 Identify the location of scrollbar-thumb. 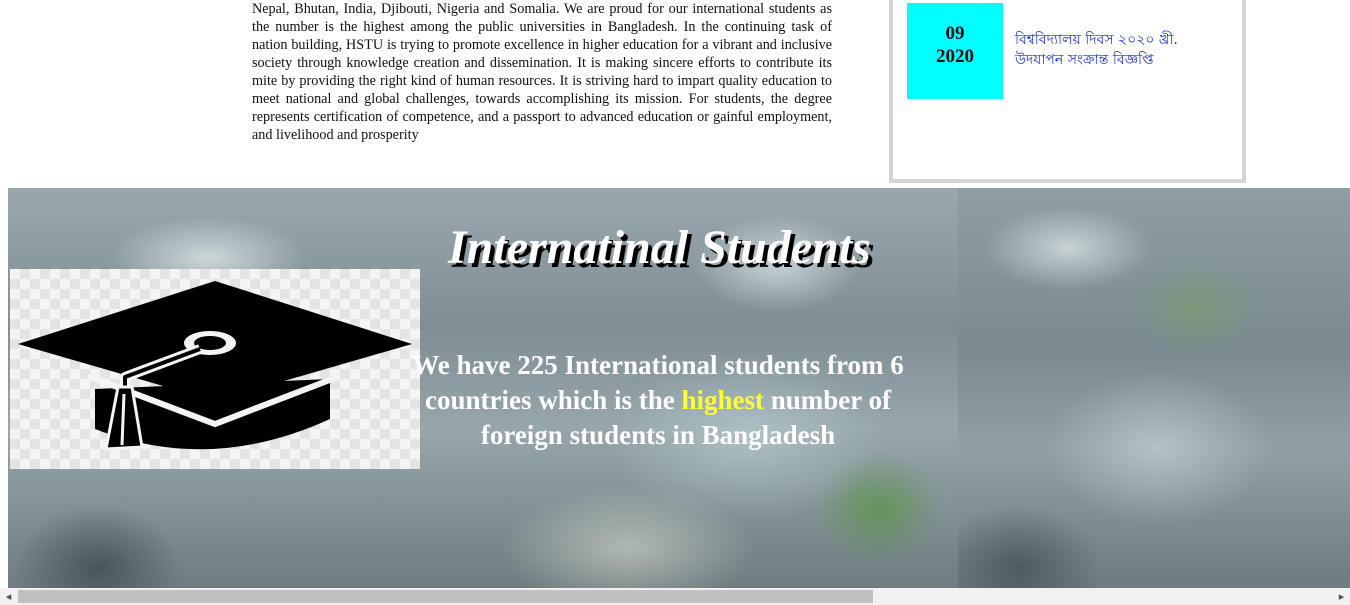
(445, 596).